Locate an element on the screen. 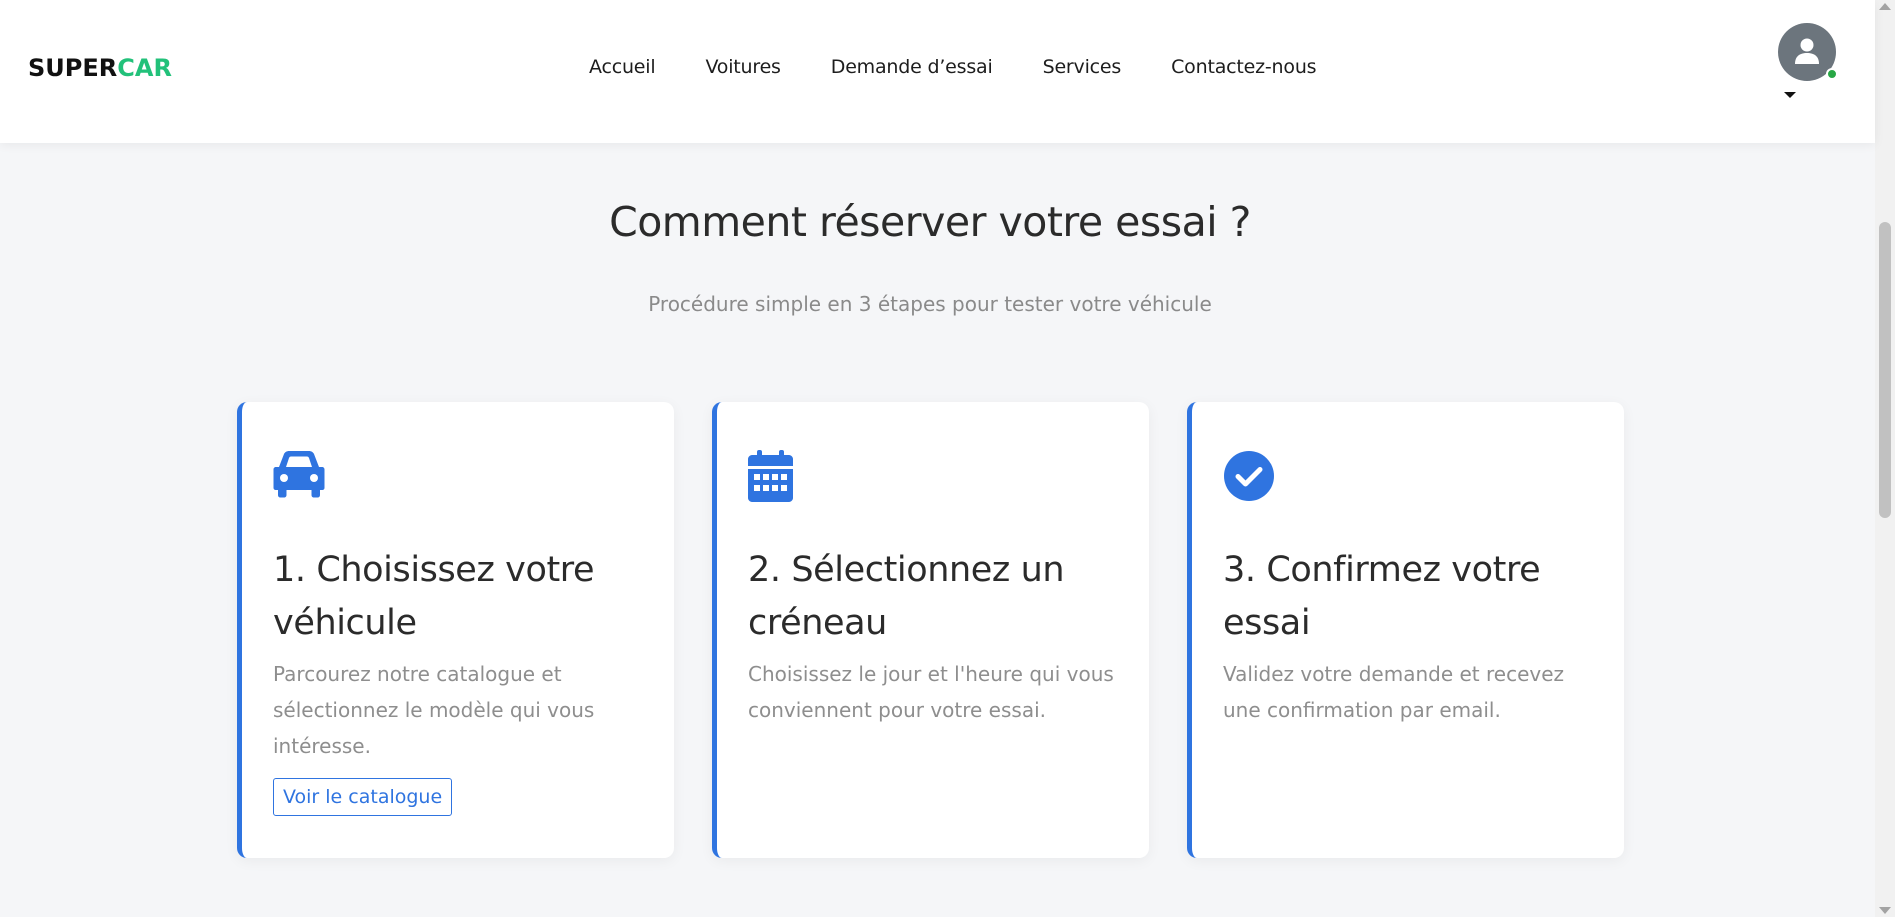  step-title: 2. Sélectionnez un créneau is located at coordinates (906, 596).